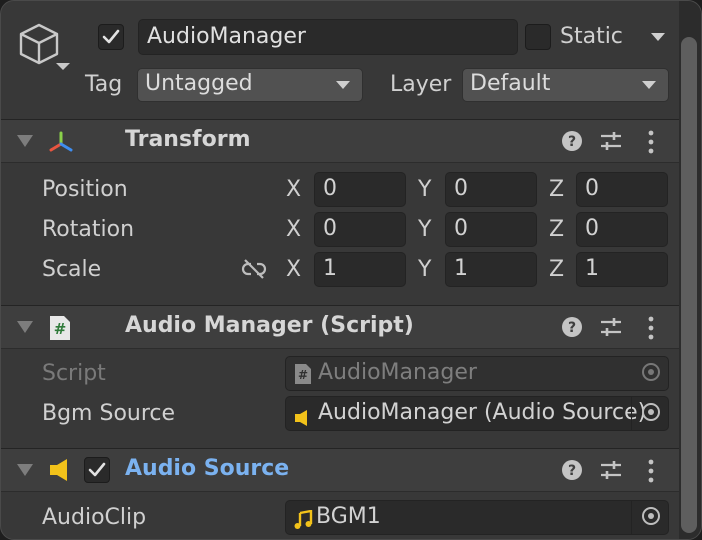 The height and width of the screenshot is (540, 702). I want to click on scale-y-input: 1, so click(491, 269).